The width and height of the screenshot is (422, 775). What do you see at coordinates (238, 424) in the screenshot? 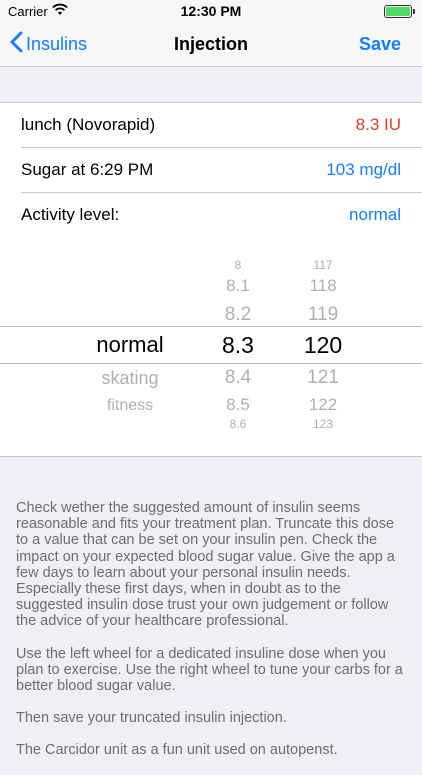
I see `dose-wheel-item: 8.6` at bounding box center [238, 424].